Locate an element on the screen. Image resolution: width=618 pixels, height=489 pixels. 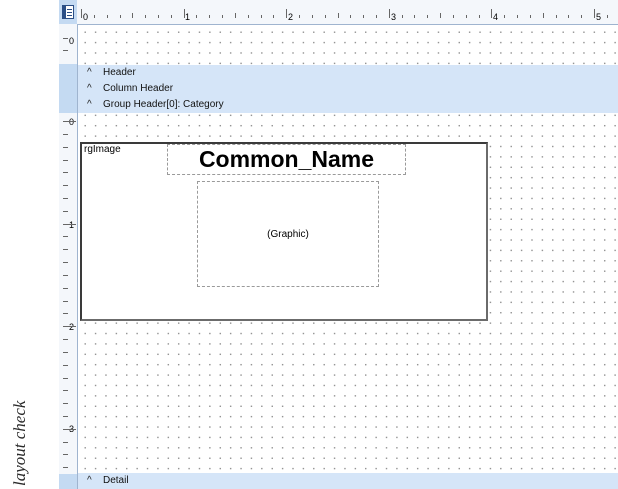
vertical-ruler: 0 0 1 2 3 is located at coordinates (68, 256).